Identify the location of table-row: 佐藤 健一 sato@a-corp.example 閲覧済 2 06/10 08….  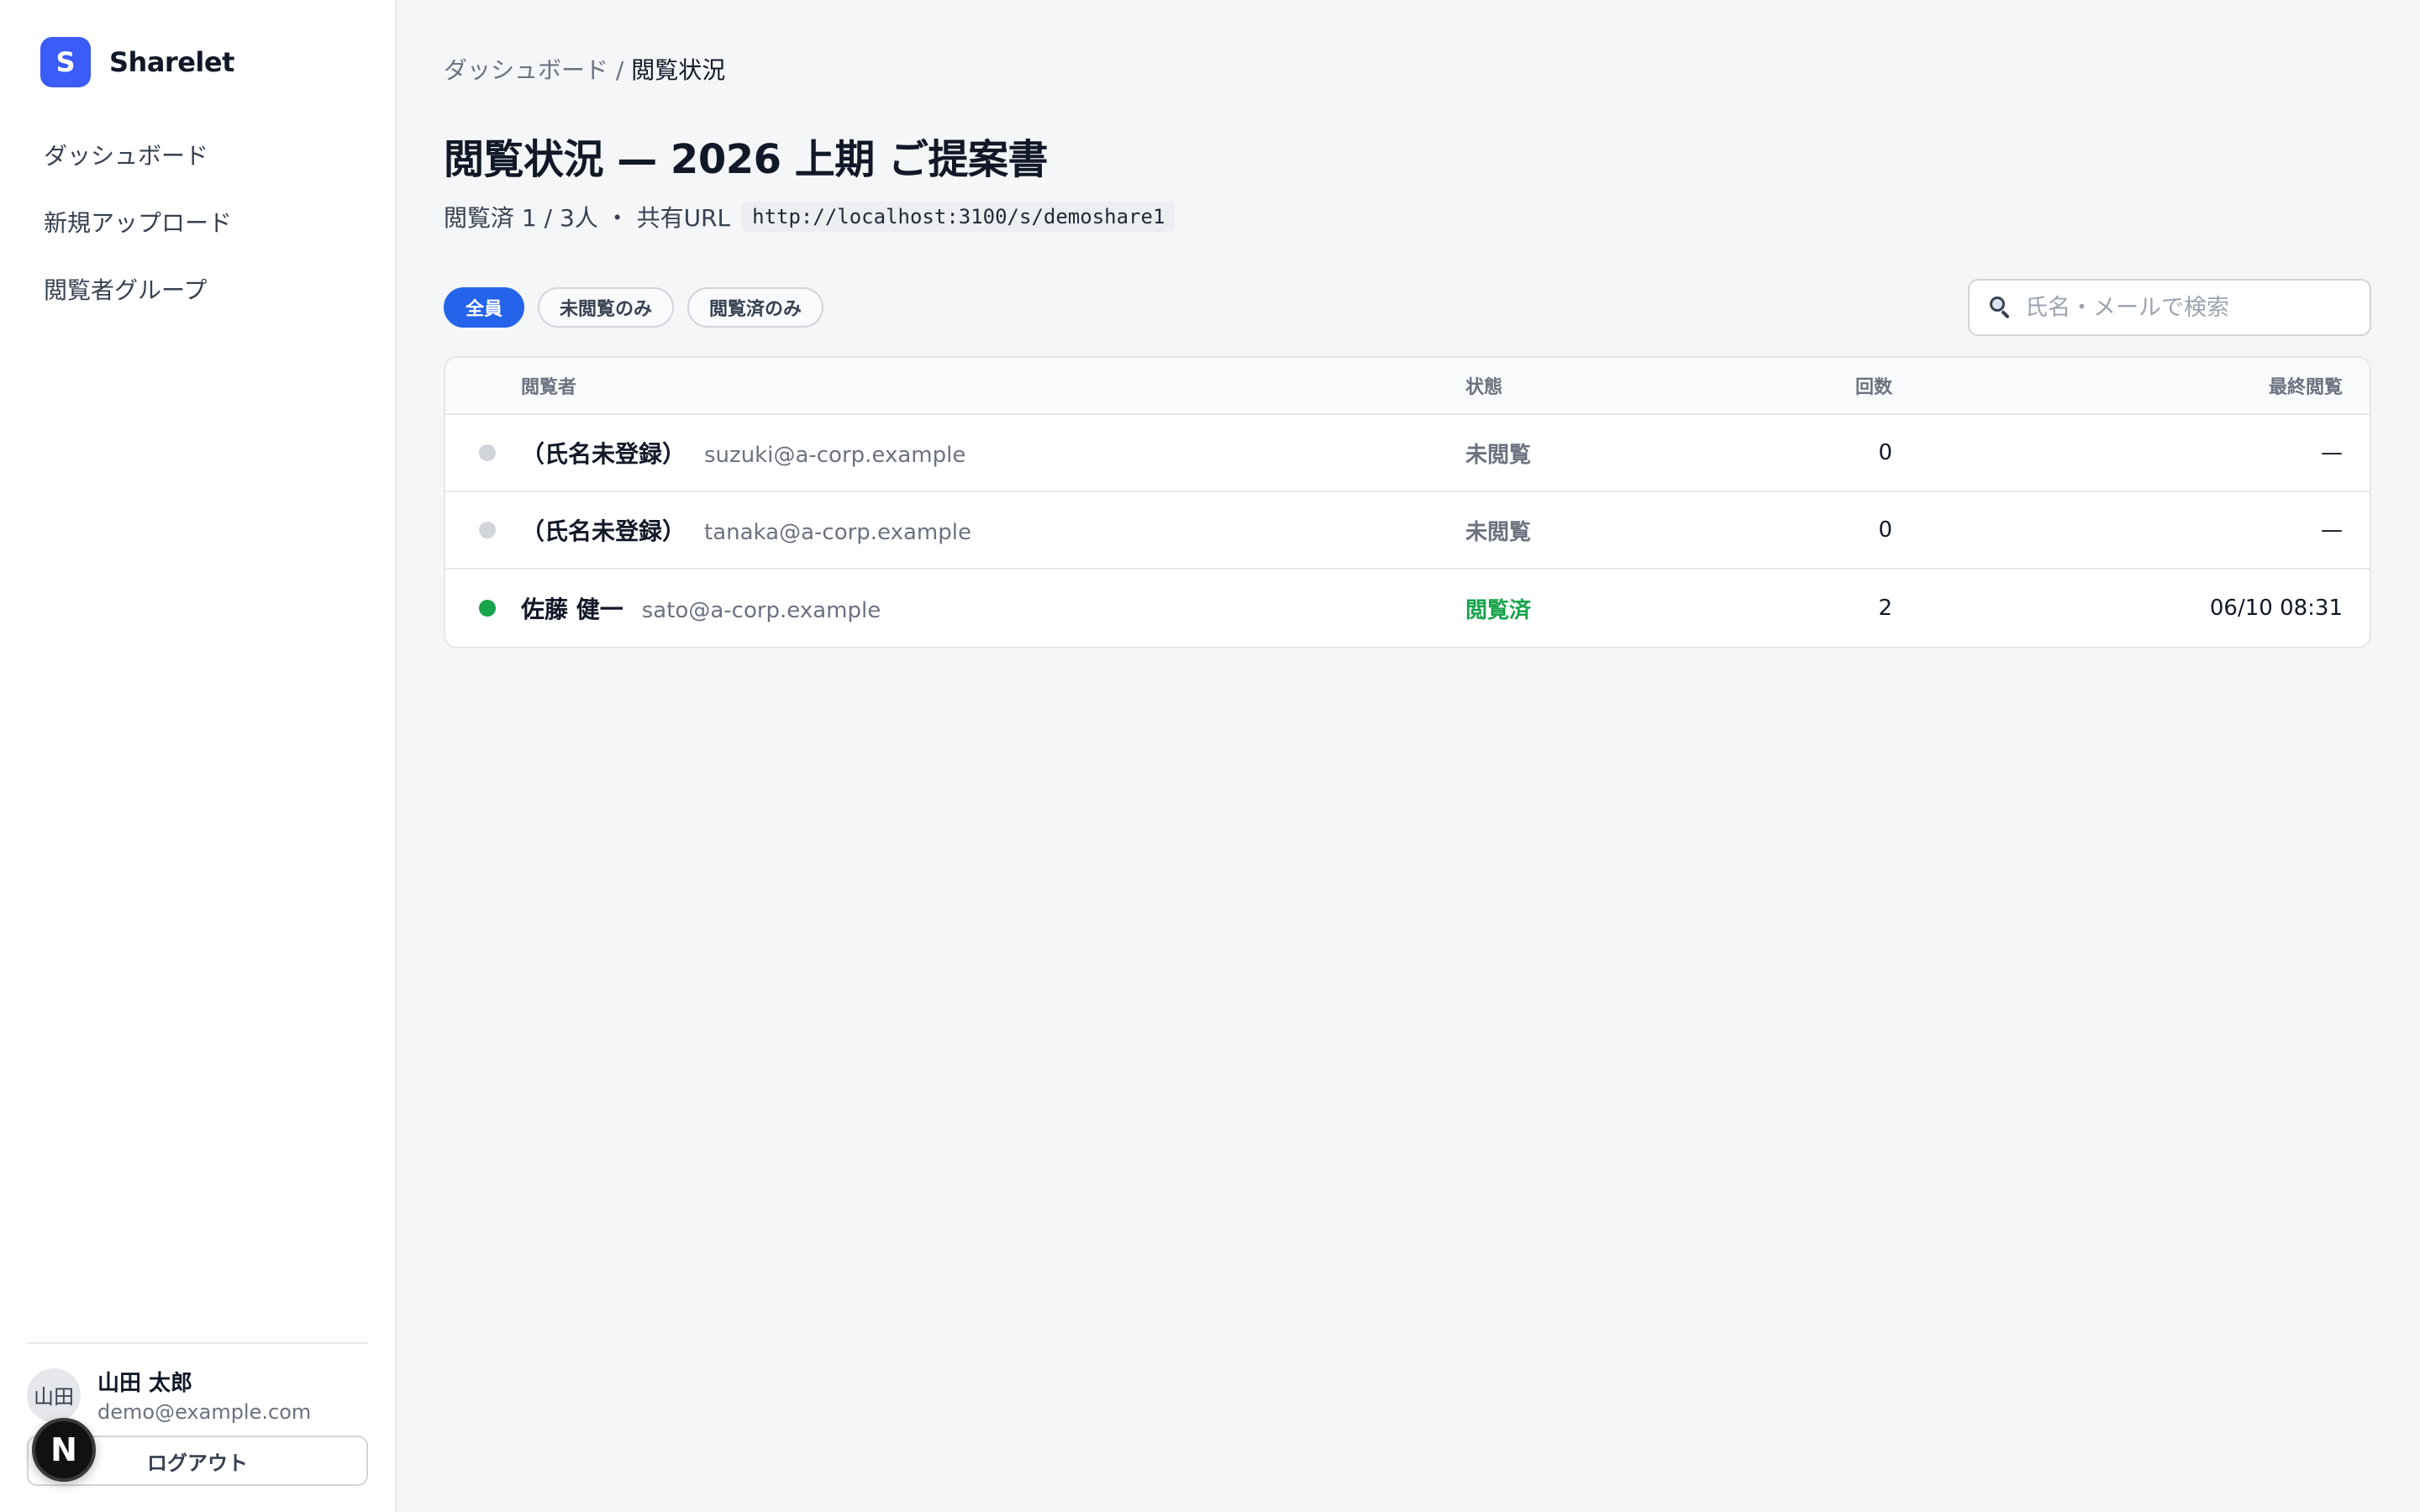
(1407, 608).